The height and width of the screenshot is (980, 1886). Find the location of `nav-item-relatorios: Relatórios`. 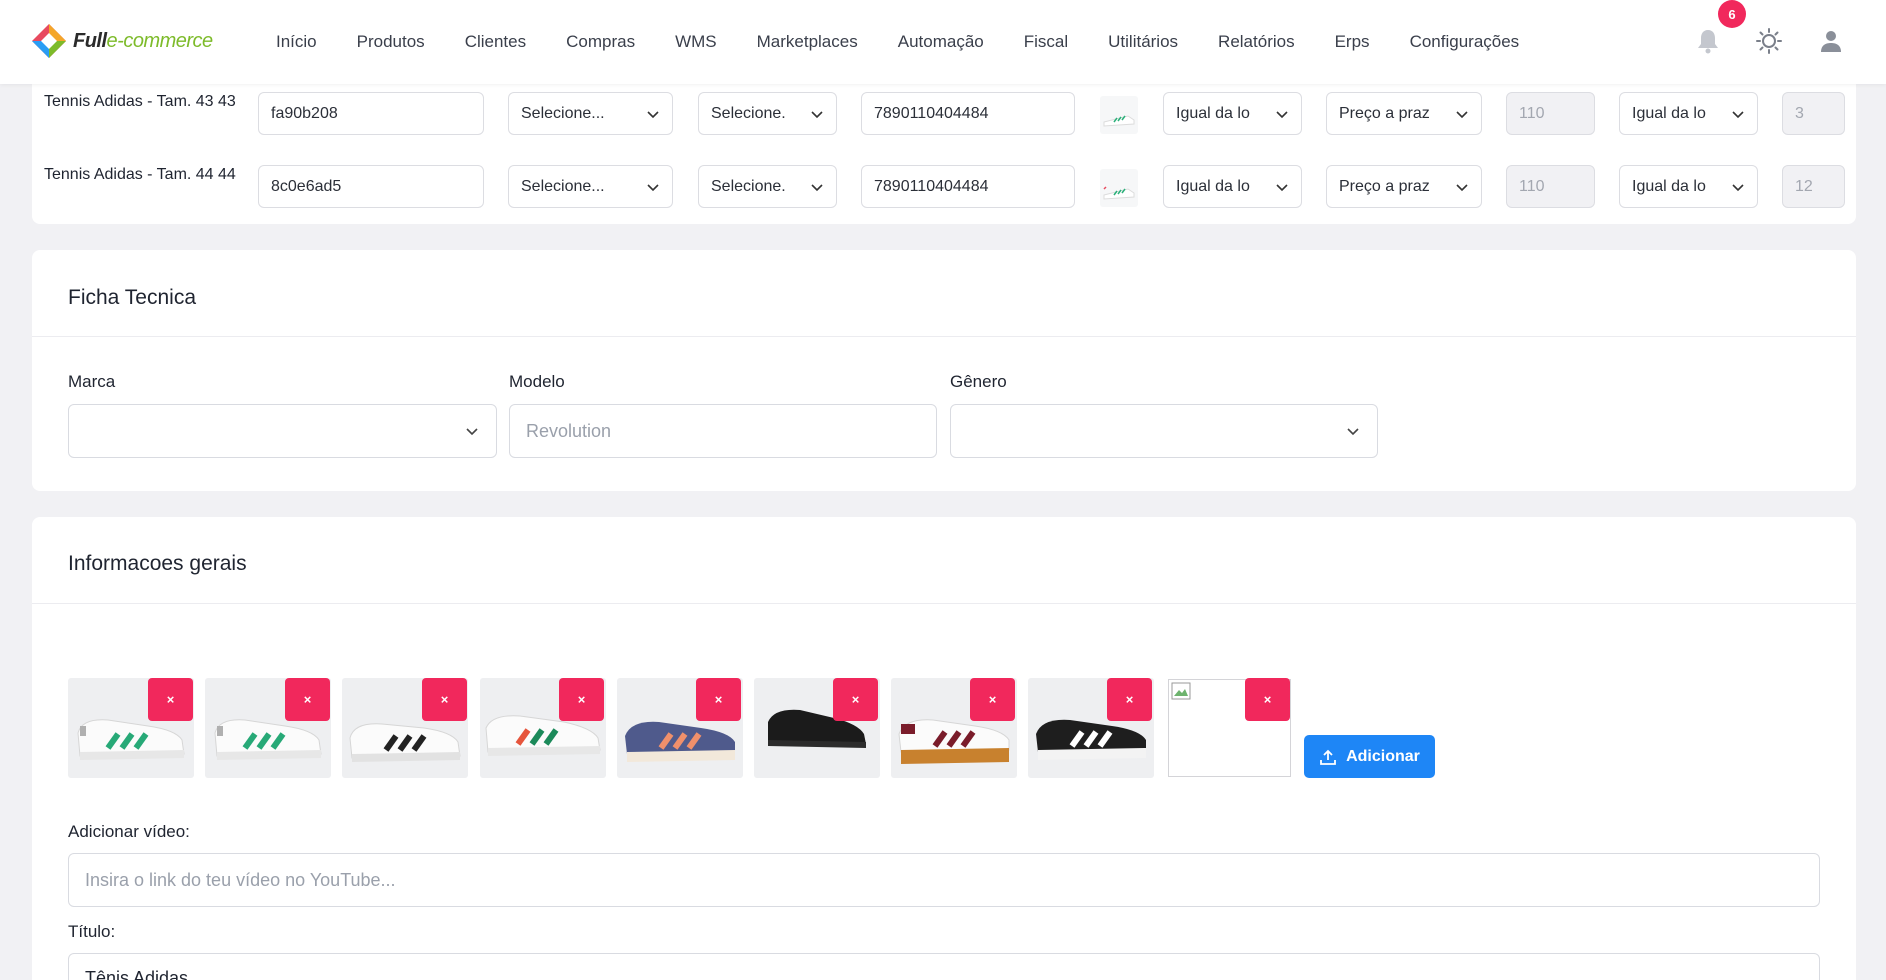

nav-item-relatorios: Relatórios is located at coordinates (1256, 42).